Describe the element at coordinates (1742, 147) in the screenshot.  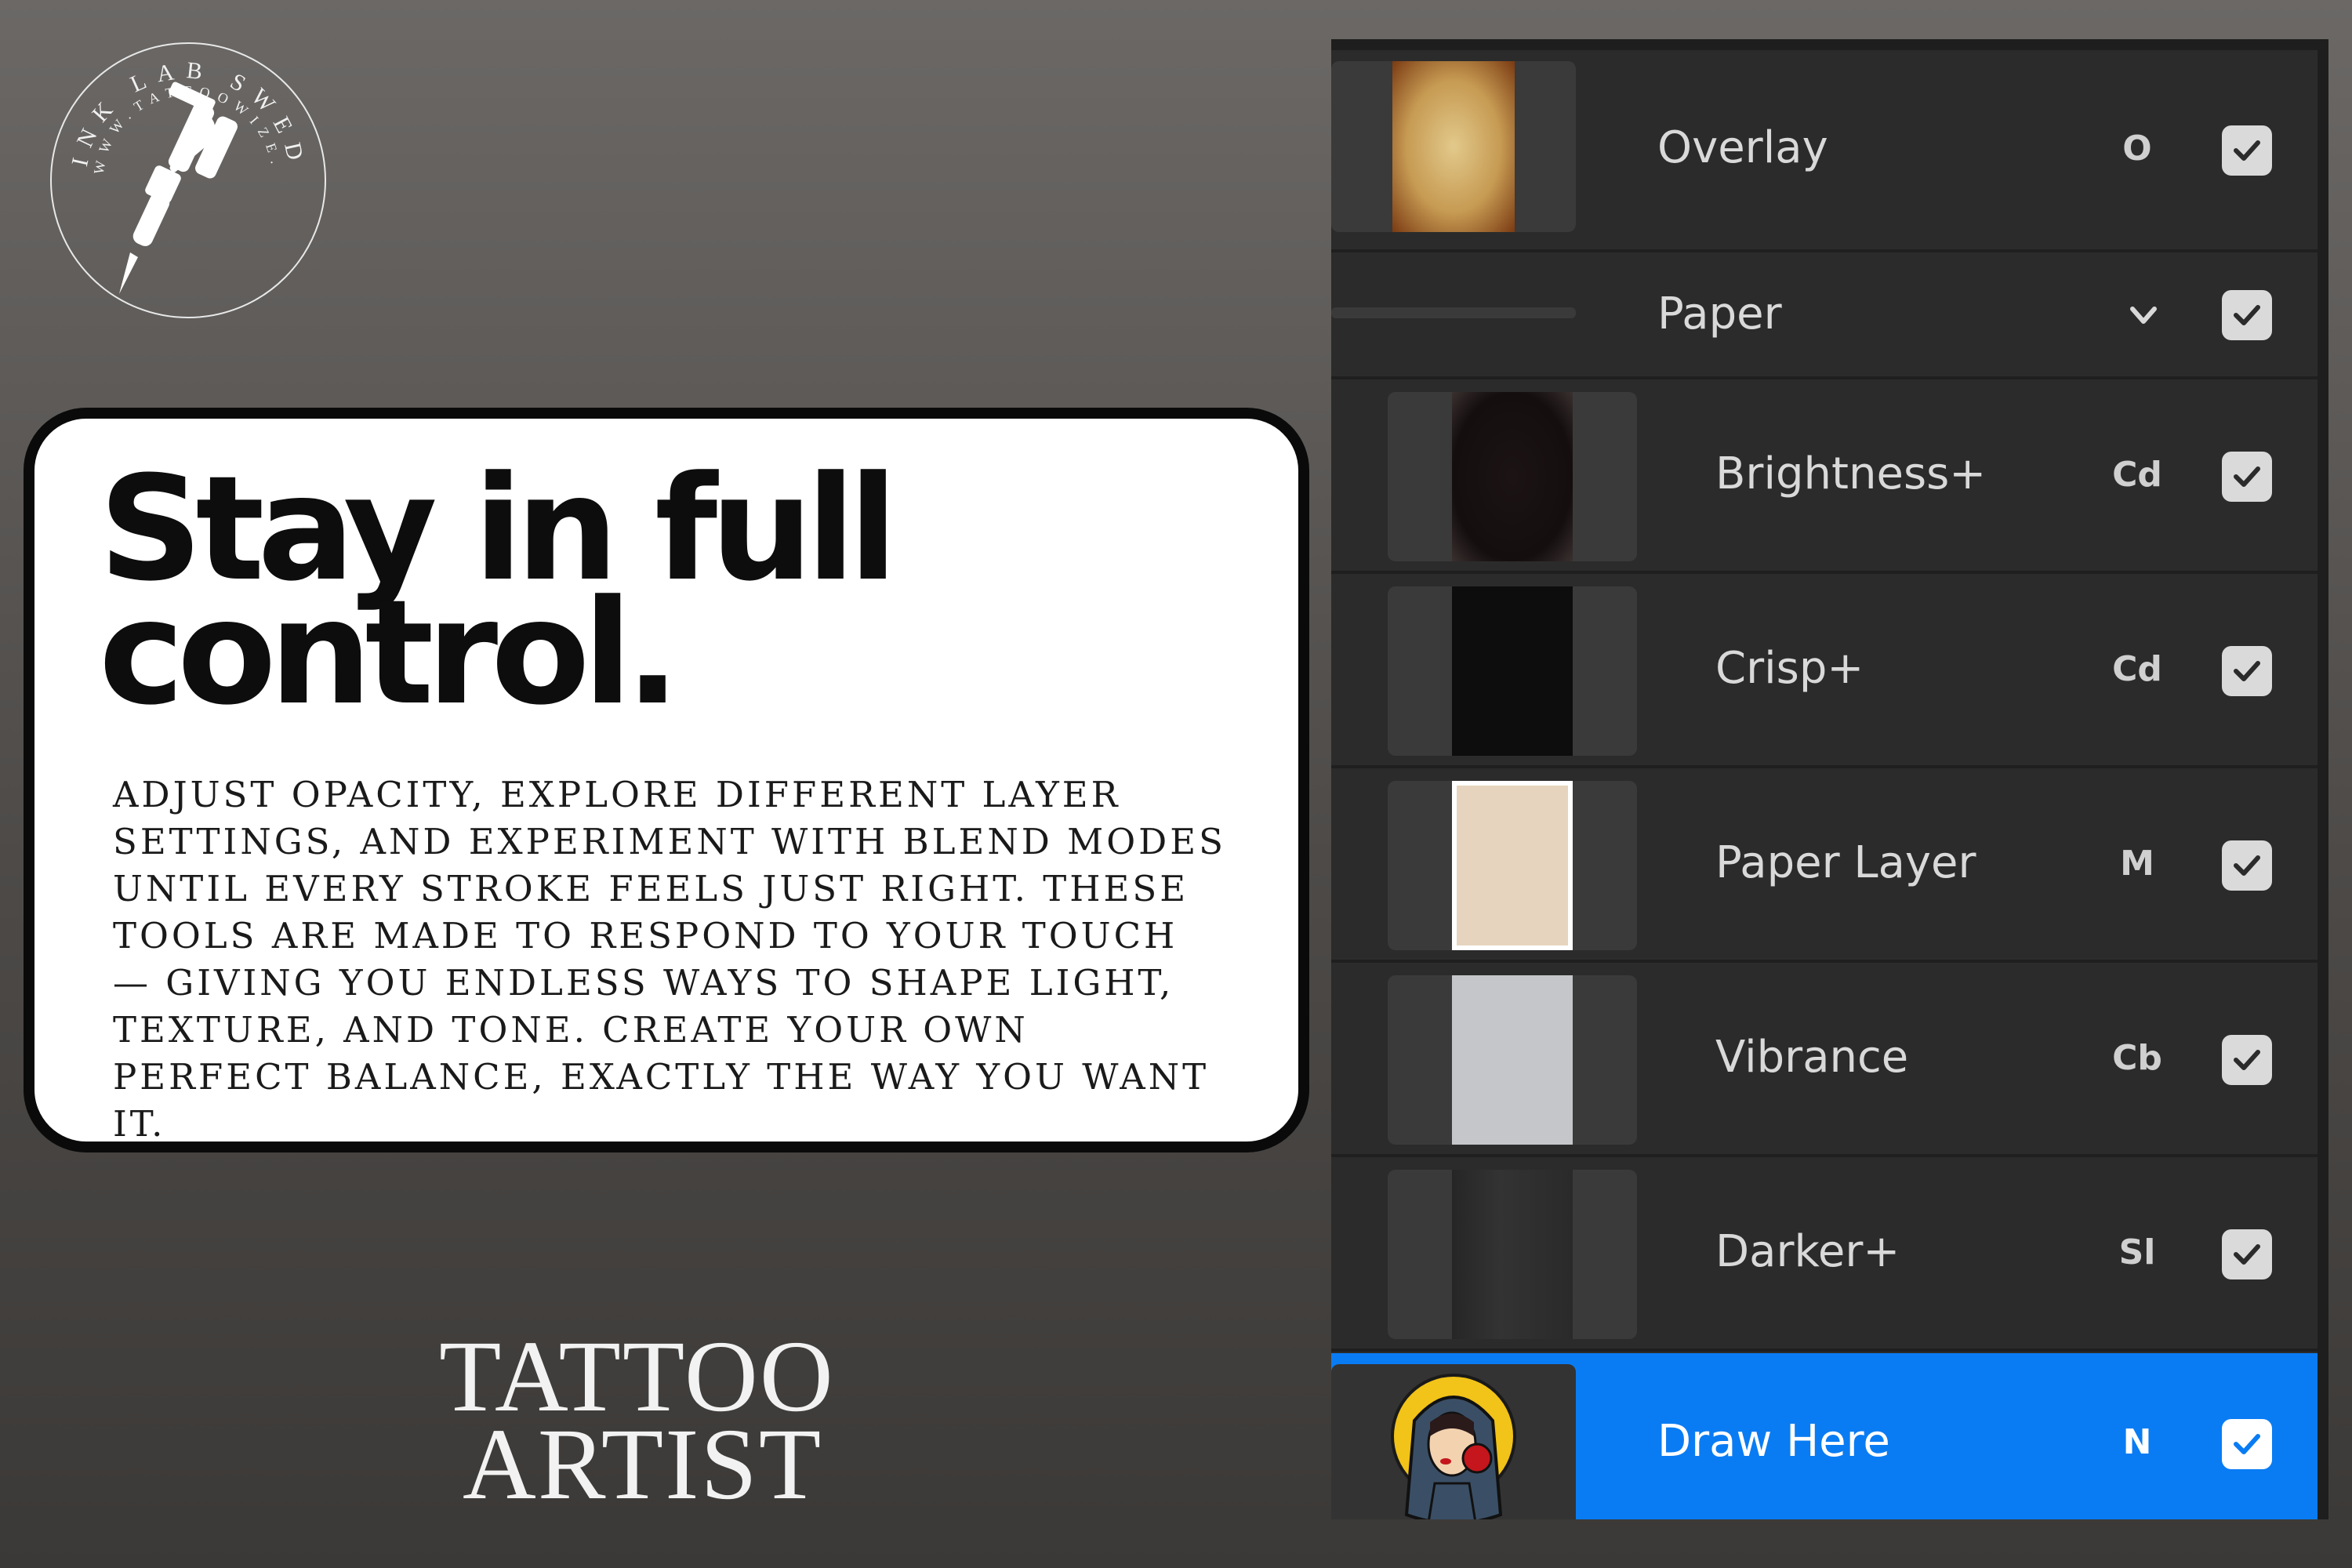
I see `layer-name: Overlay` at that location.